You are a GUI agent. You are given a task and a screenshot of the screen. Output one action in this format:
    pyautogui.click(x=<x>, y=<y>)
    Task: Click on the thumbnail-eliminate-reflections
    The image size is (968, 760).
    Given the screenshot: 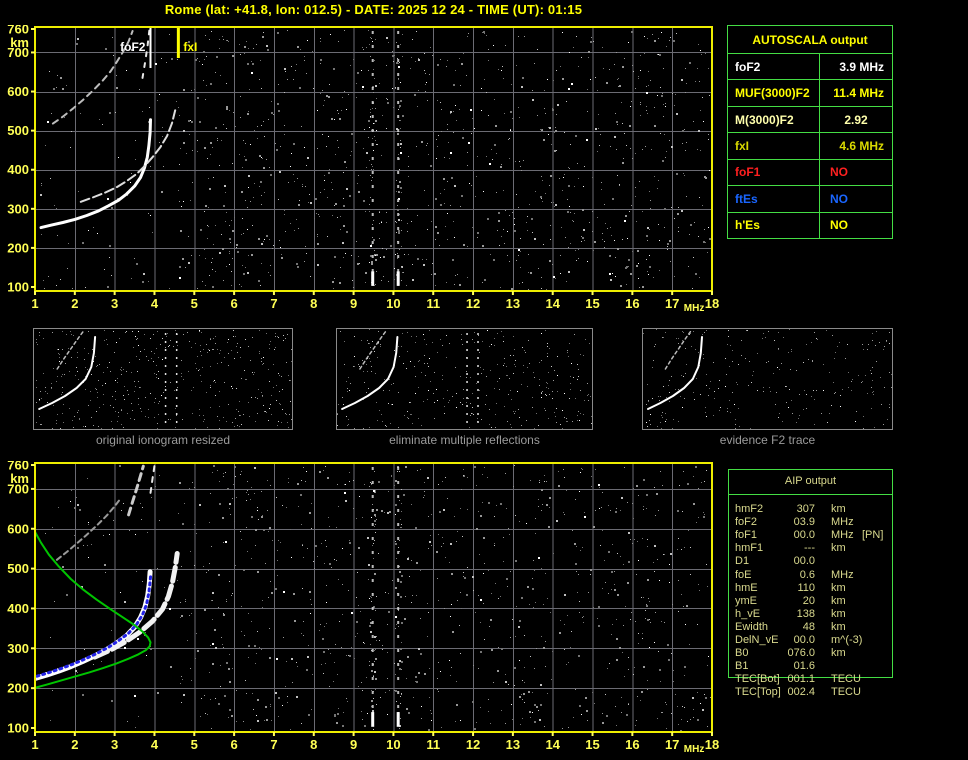 What is the action you would take?
    pyautogui.click(x=464, y=379)
    